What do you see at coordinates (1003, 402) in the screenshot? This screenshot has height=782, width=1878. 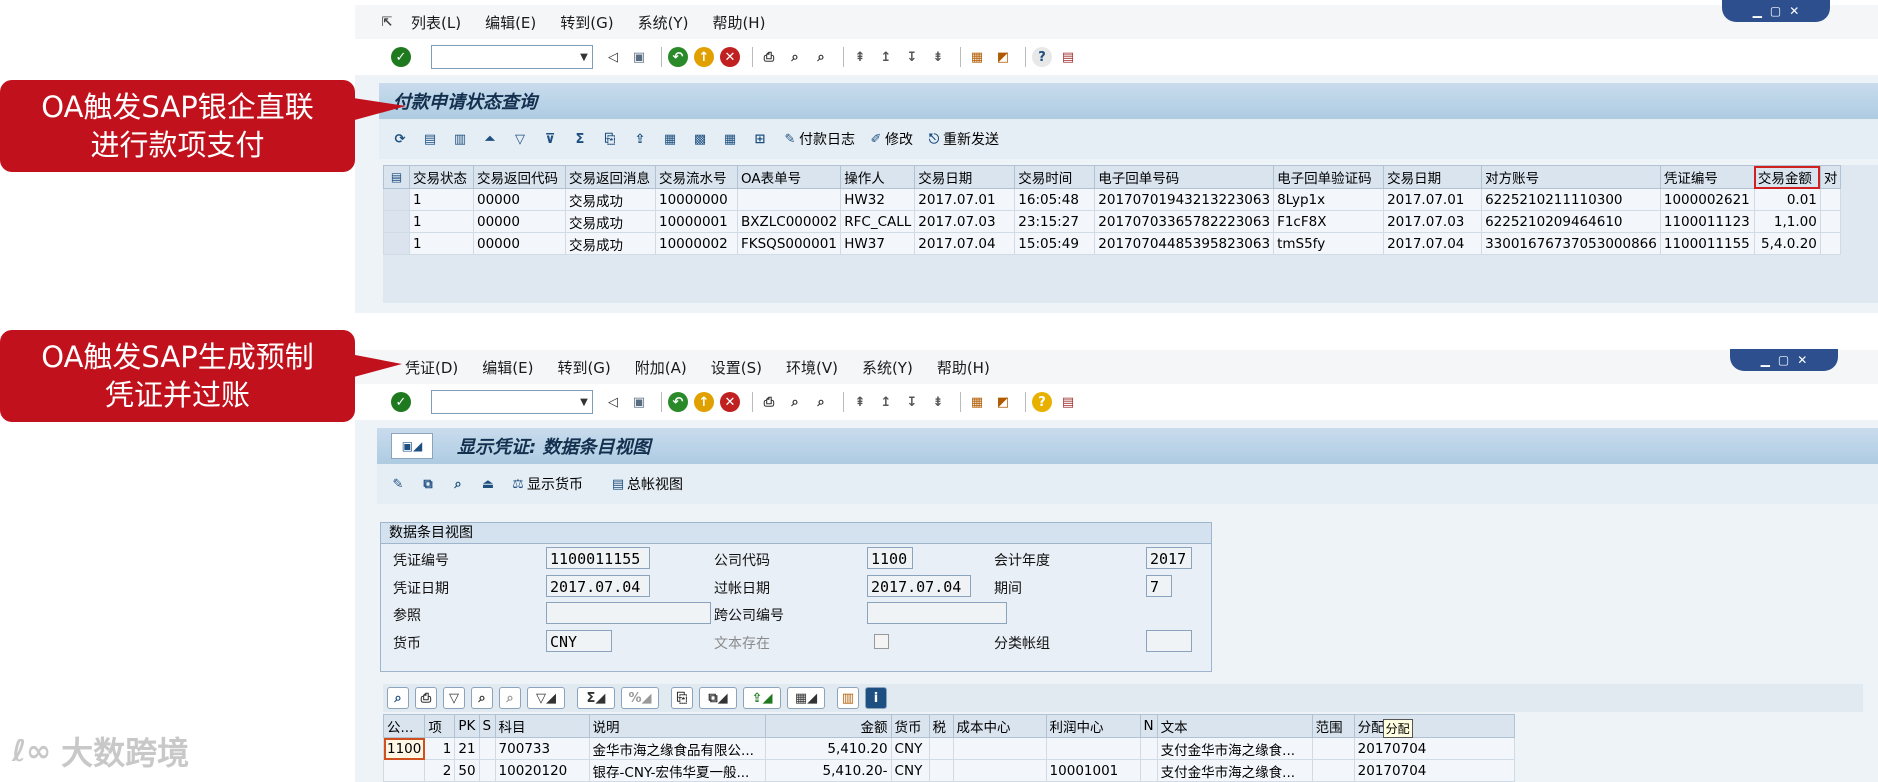 I see `shortcut-icon: ◩` at bounding box center [1003, 402].